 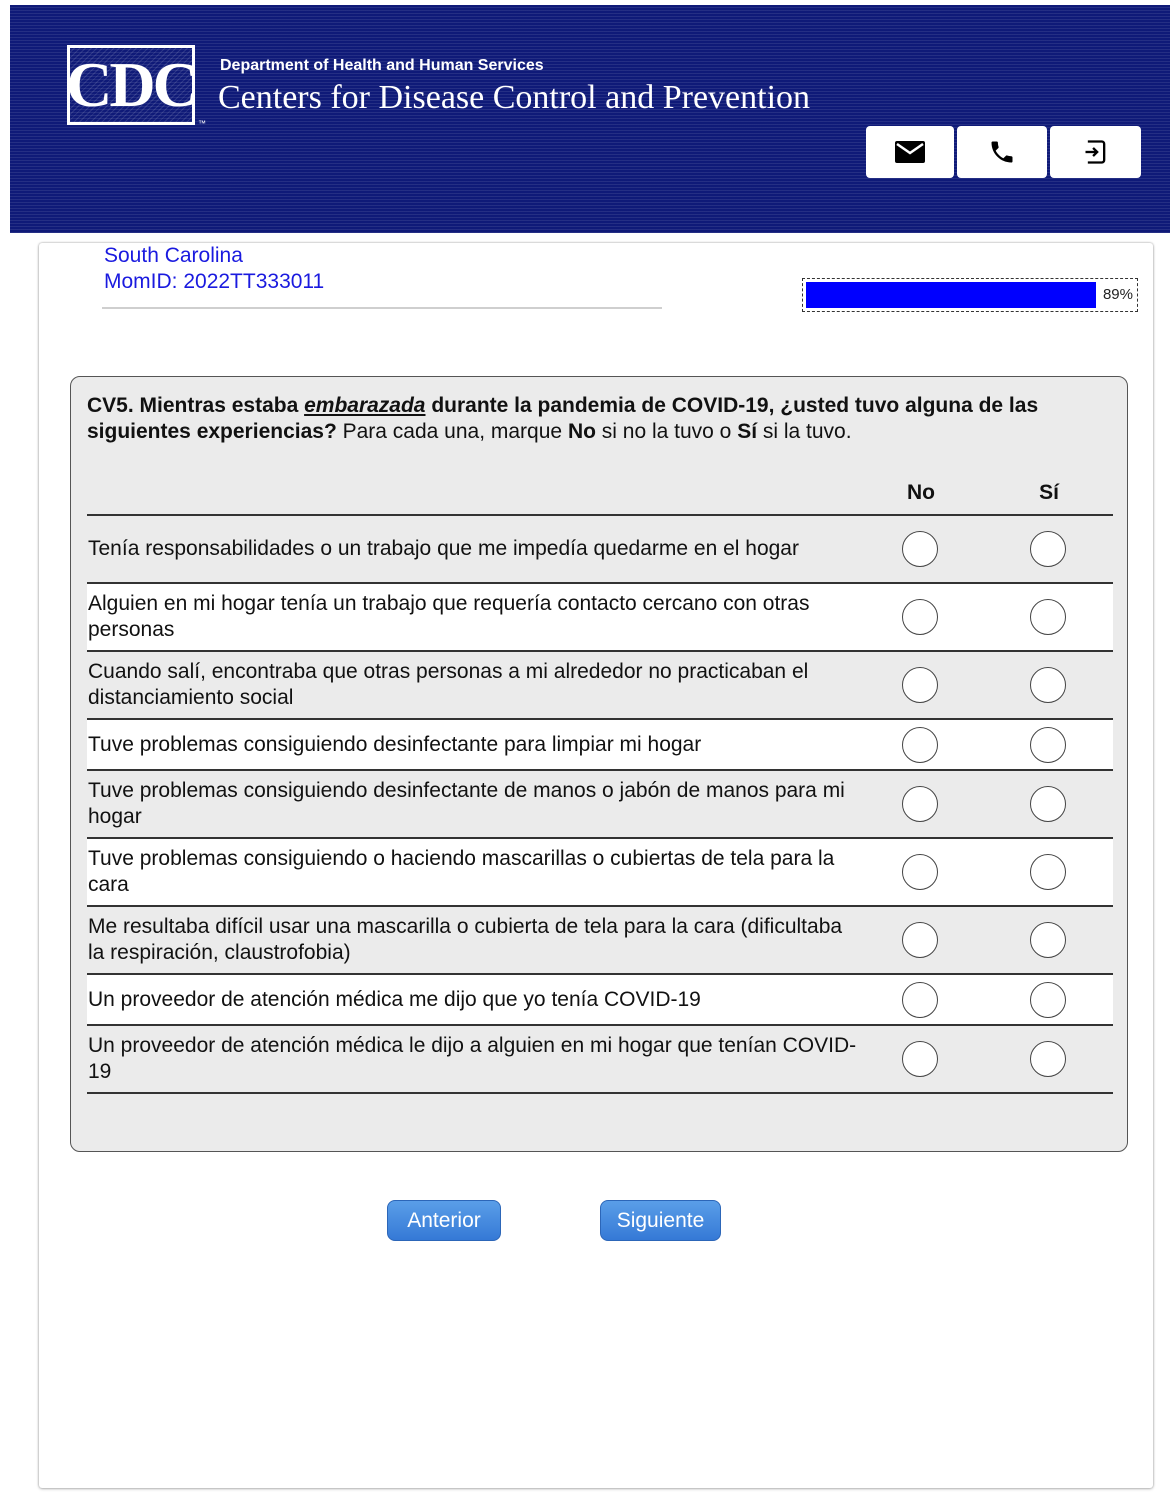 What do you see at coordinates (581, 431) in the screenshot?
I see `instruction-no-word: No` at bounding box center [581, 431].